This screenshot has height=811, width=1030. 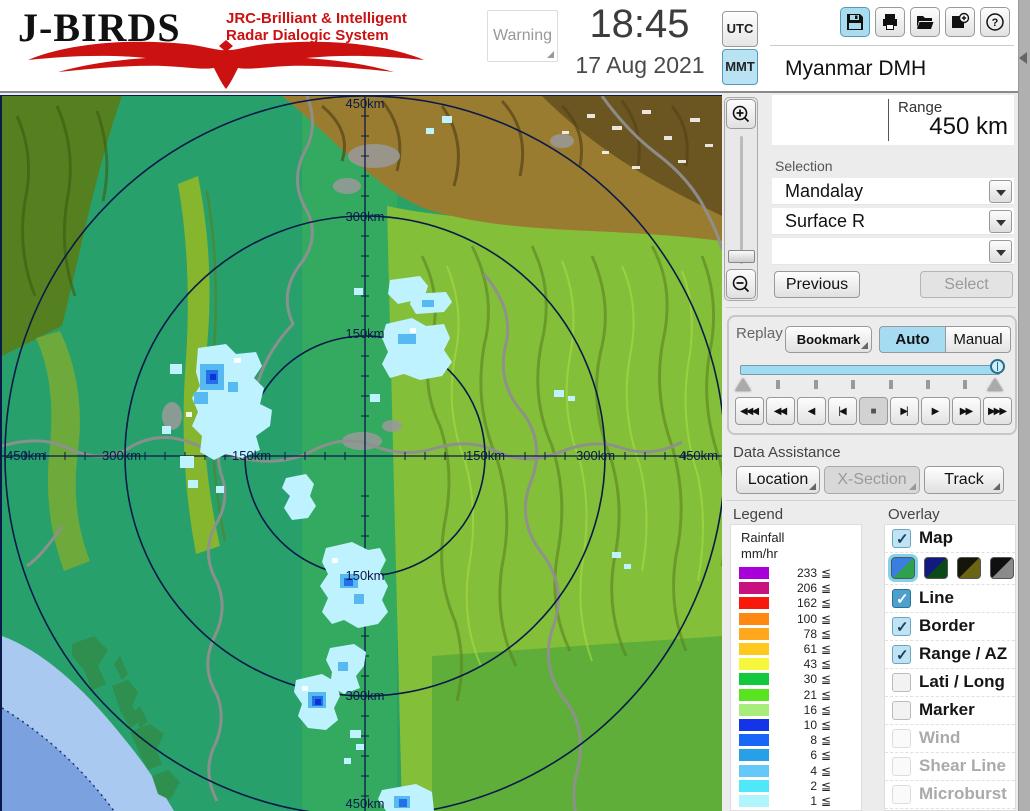 I want to click on logo-subtitle-line1: JRC-Brilliant & Intelligent, so click(x=316, y=18).